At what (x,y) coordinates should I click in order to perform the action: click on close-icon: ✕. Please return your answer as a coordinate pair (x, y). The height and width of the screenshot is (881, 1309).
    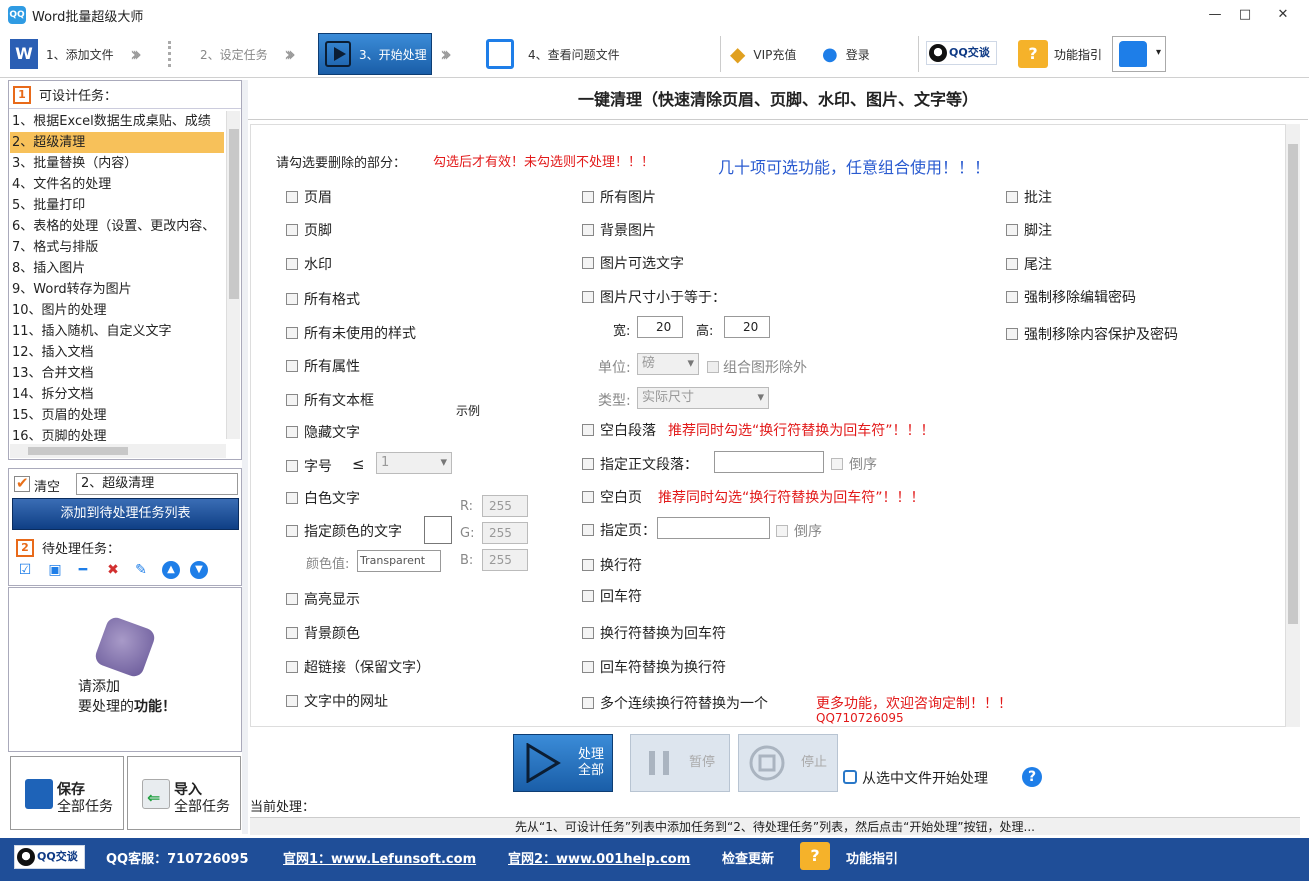
    Looking at the image, I should click on (1283, 15).